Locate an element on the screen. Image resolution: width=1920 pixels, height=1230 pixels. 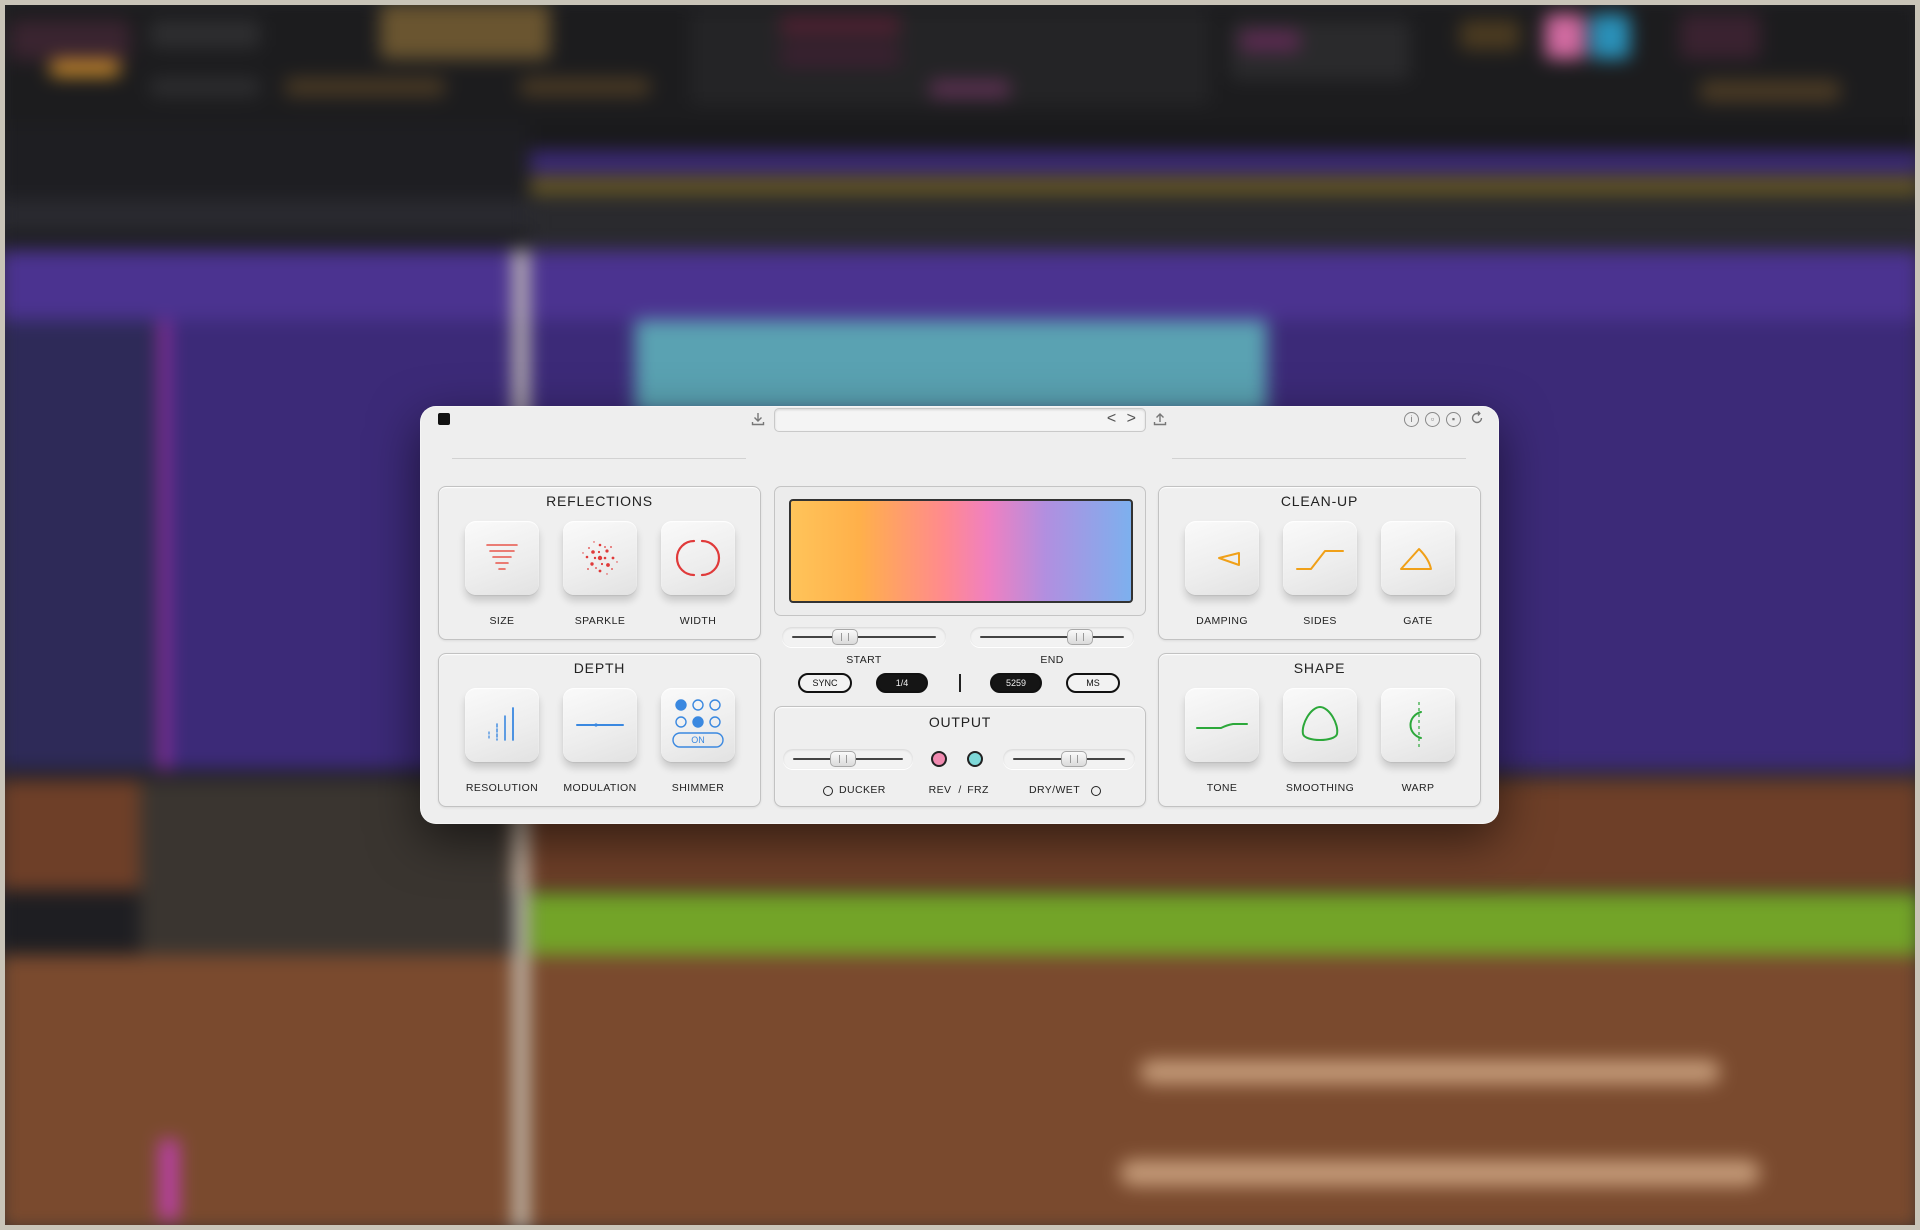
damping-knob is located at coordinates (1222, 558).